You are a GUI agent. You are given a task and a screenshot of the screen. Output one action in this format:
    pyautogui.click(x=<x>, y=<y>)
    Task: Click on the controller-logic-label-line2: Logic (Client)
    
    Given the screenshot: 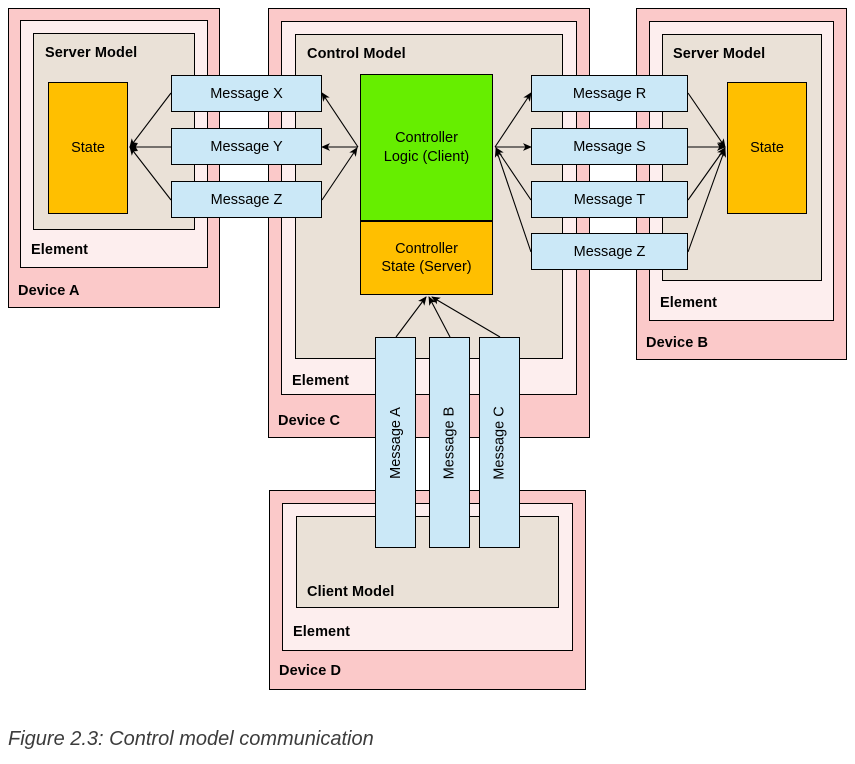 What is the action you would take?
    pyautogui.click(x=426, y=156)
    